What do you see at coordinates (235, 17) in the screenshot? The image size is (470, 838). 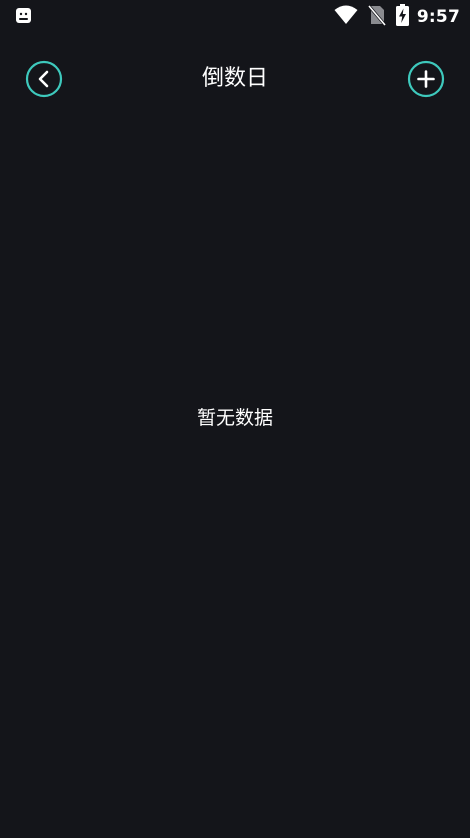 I see `status-bar: 9:57` at bounding box center [235, 17].